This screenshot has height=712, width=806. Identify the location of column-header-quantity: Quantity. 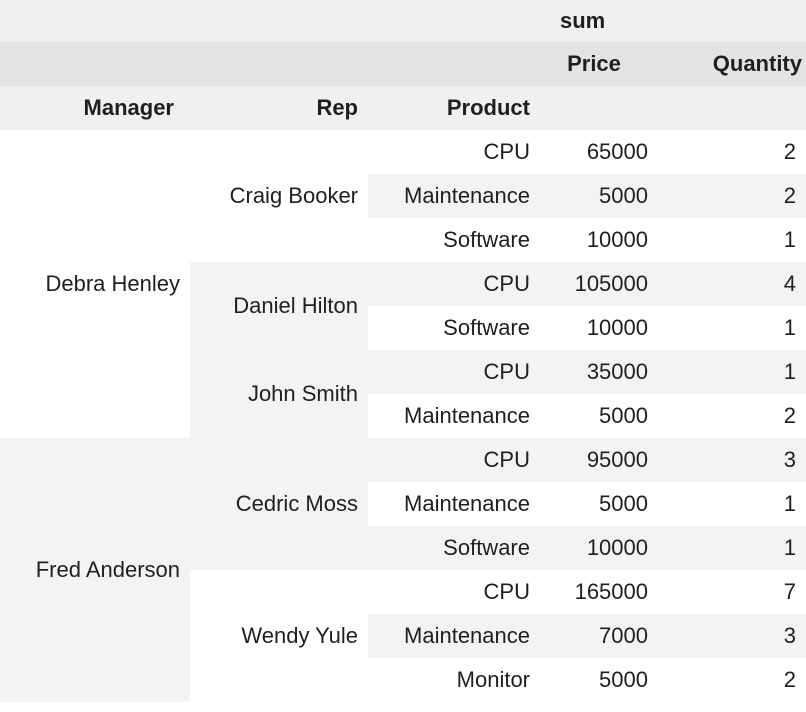
(732, 64).